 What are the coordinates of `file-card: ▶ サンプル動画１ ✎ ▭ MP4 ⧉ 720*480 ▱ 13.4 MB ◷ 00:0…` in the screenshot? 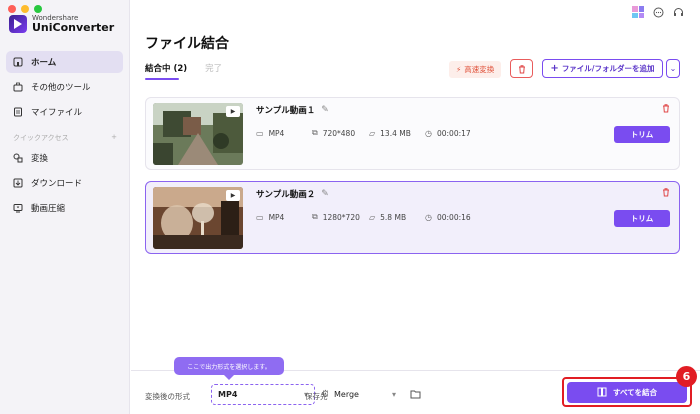 It's located at (412, 133).